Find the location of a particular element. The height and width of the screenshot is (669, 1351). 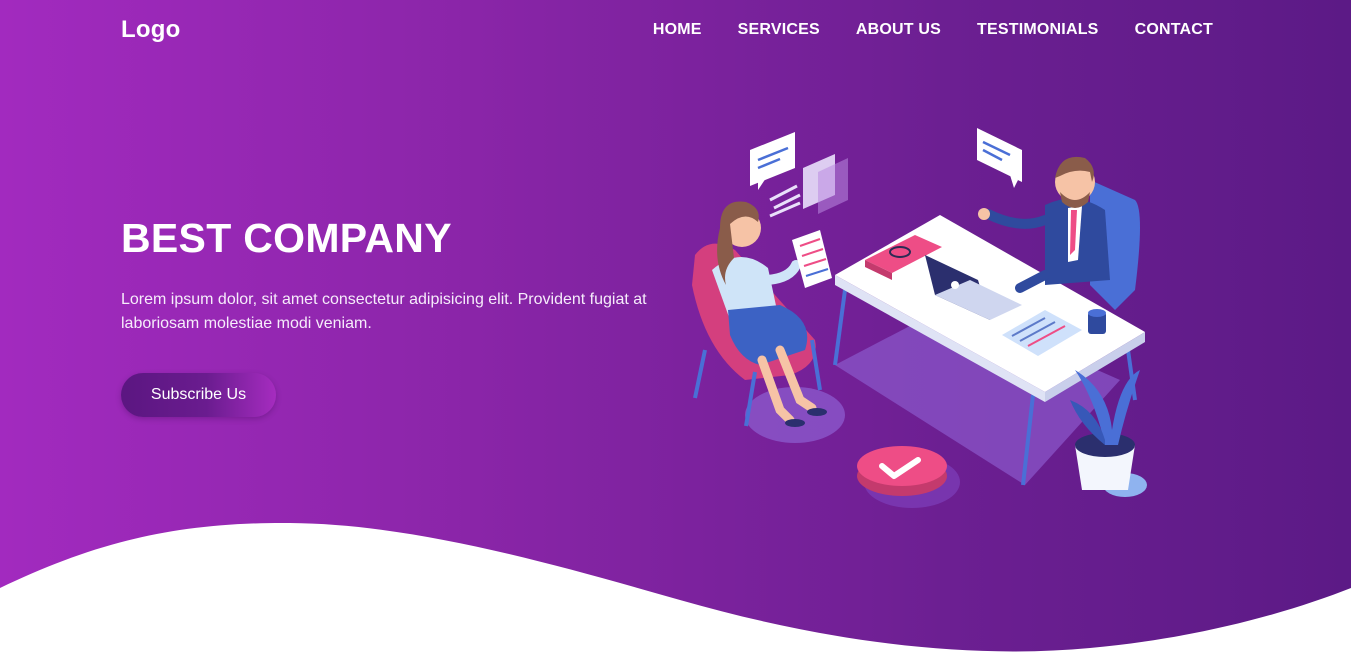

nav-link-contact: CONTACT is located at coordinates (1174, 29).